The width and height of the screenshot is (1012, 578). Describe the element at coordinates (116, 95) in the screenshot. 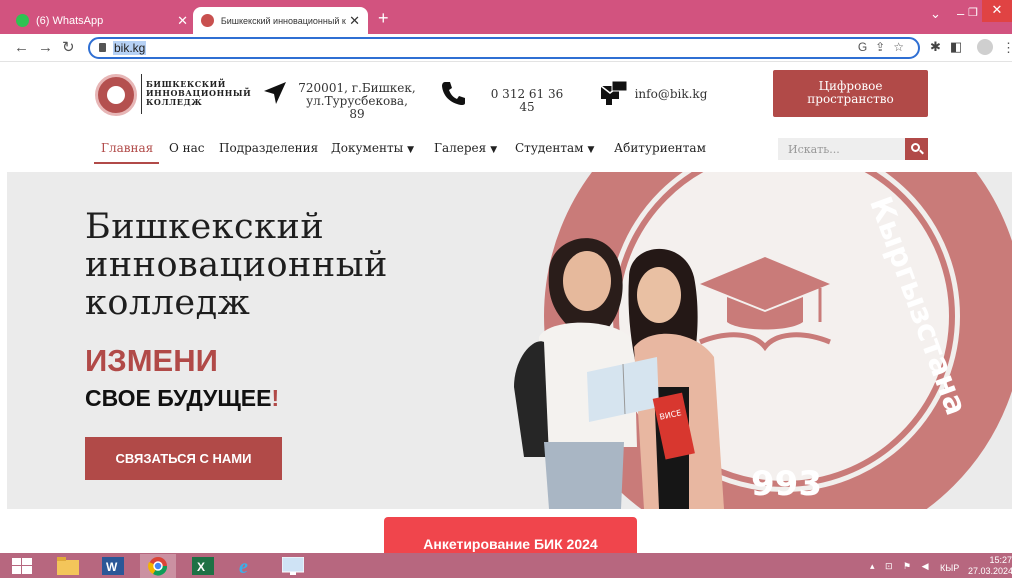

I see `college-logo-emblem` at that location.